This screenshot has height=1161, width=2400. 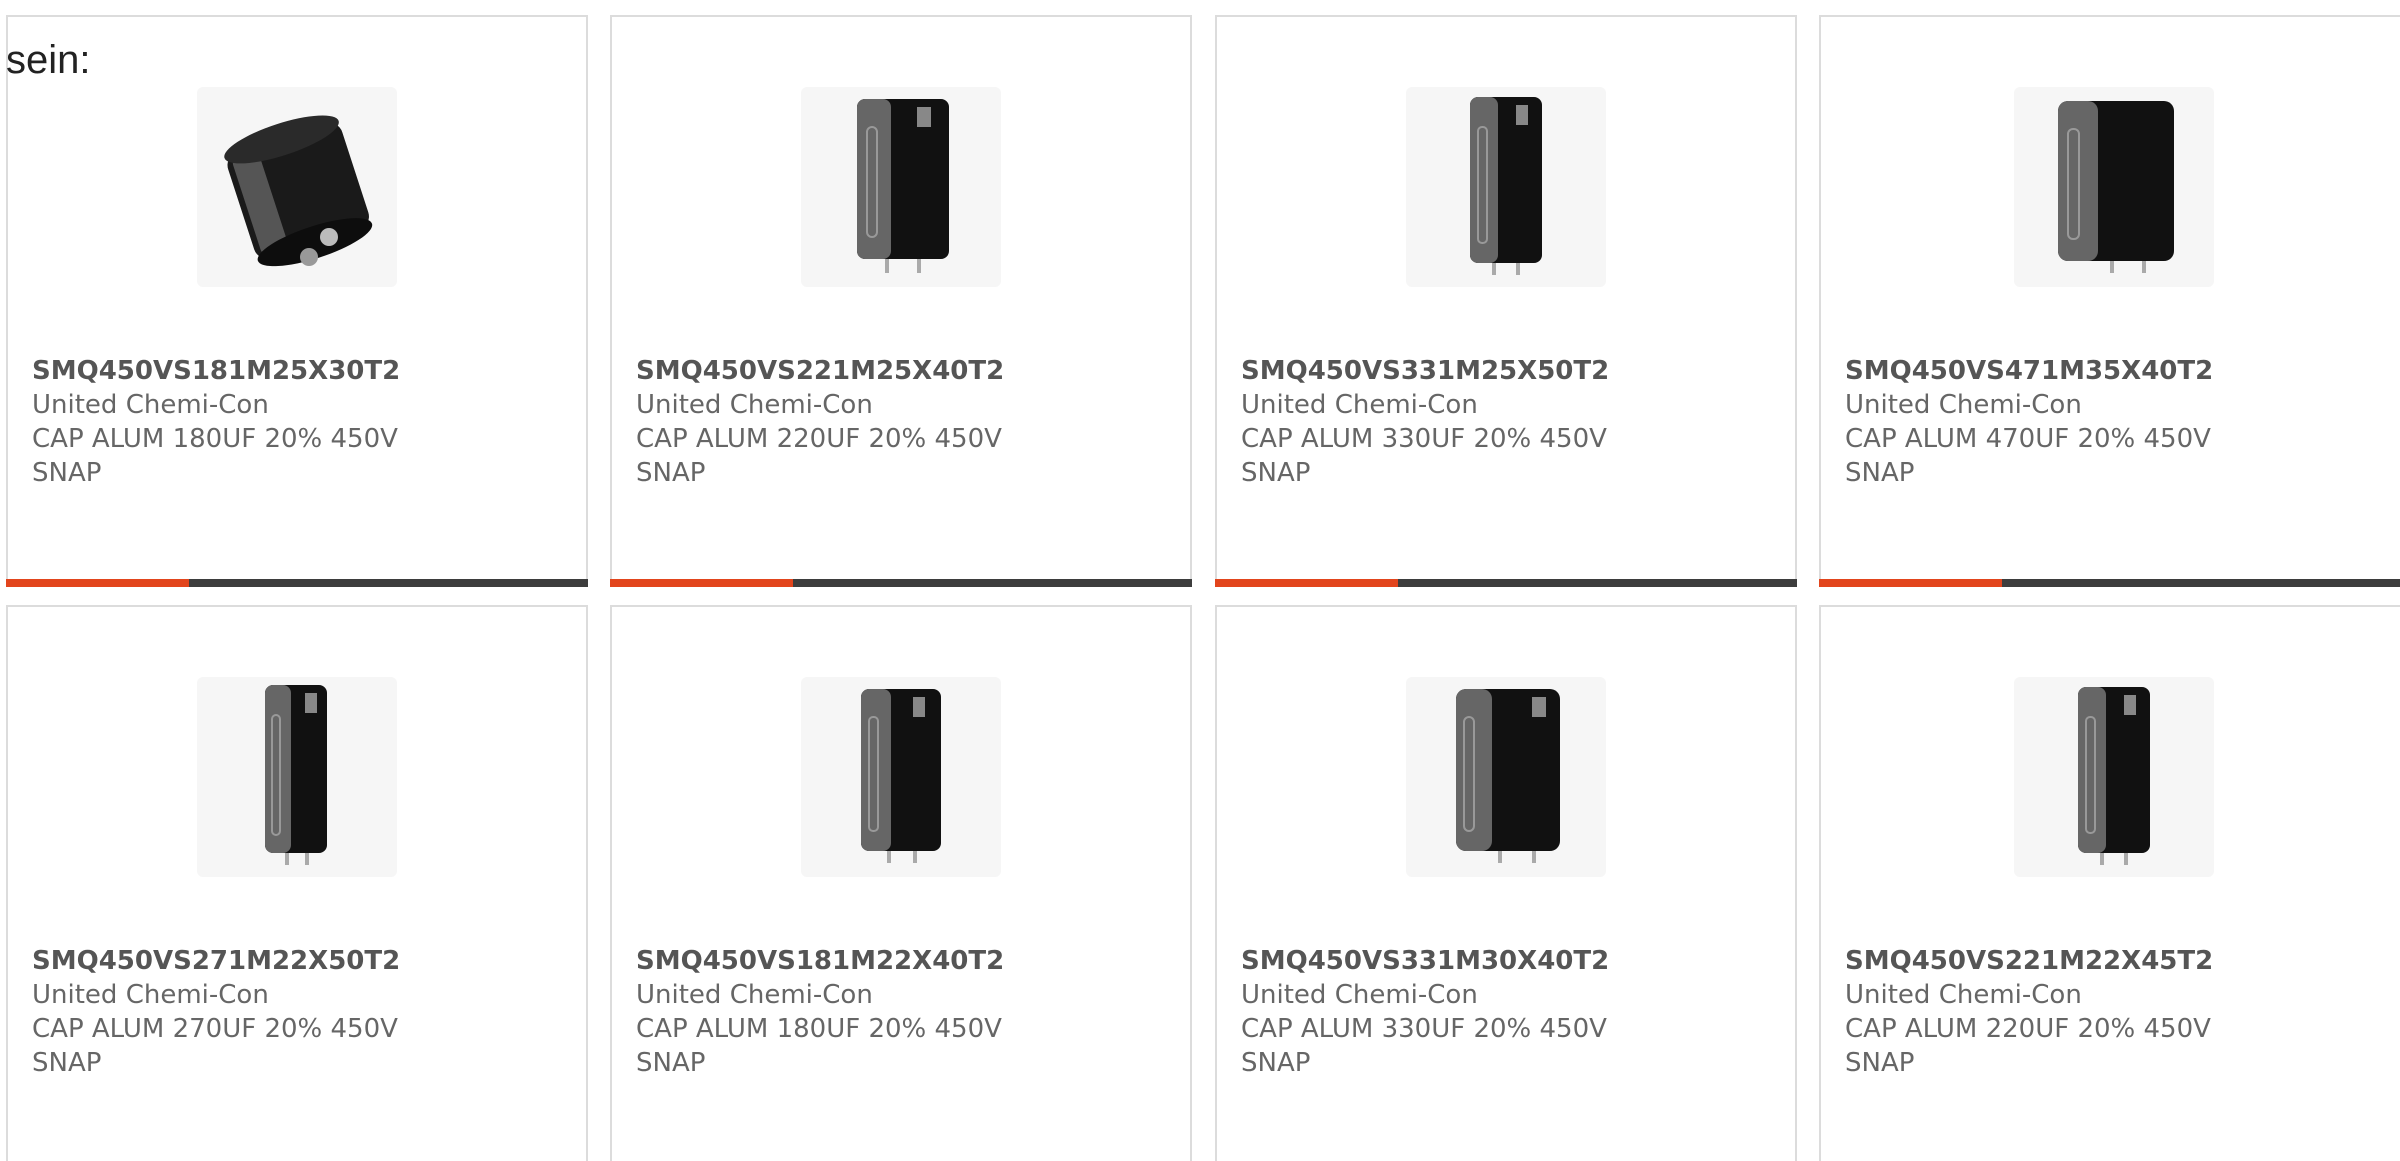 What do you see at coordinates (48, 60) in the screenshot?
I see `intro-text: sein:` at bounding box center [48, 60].